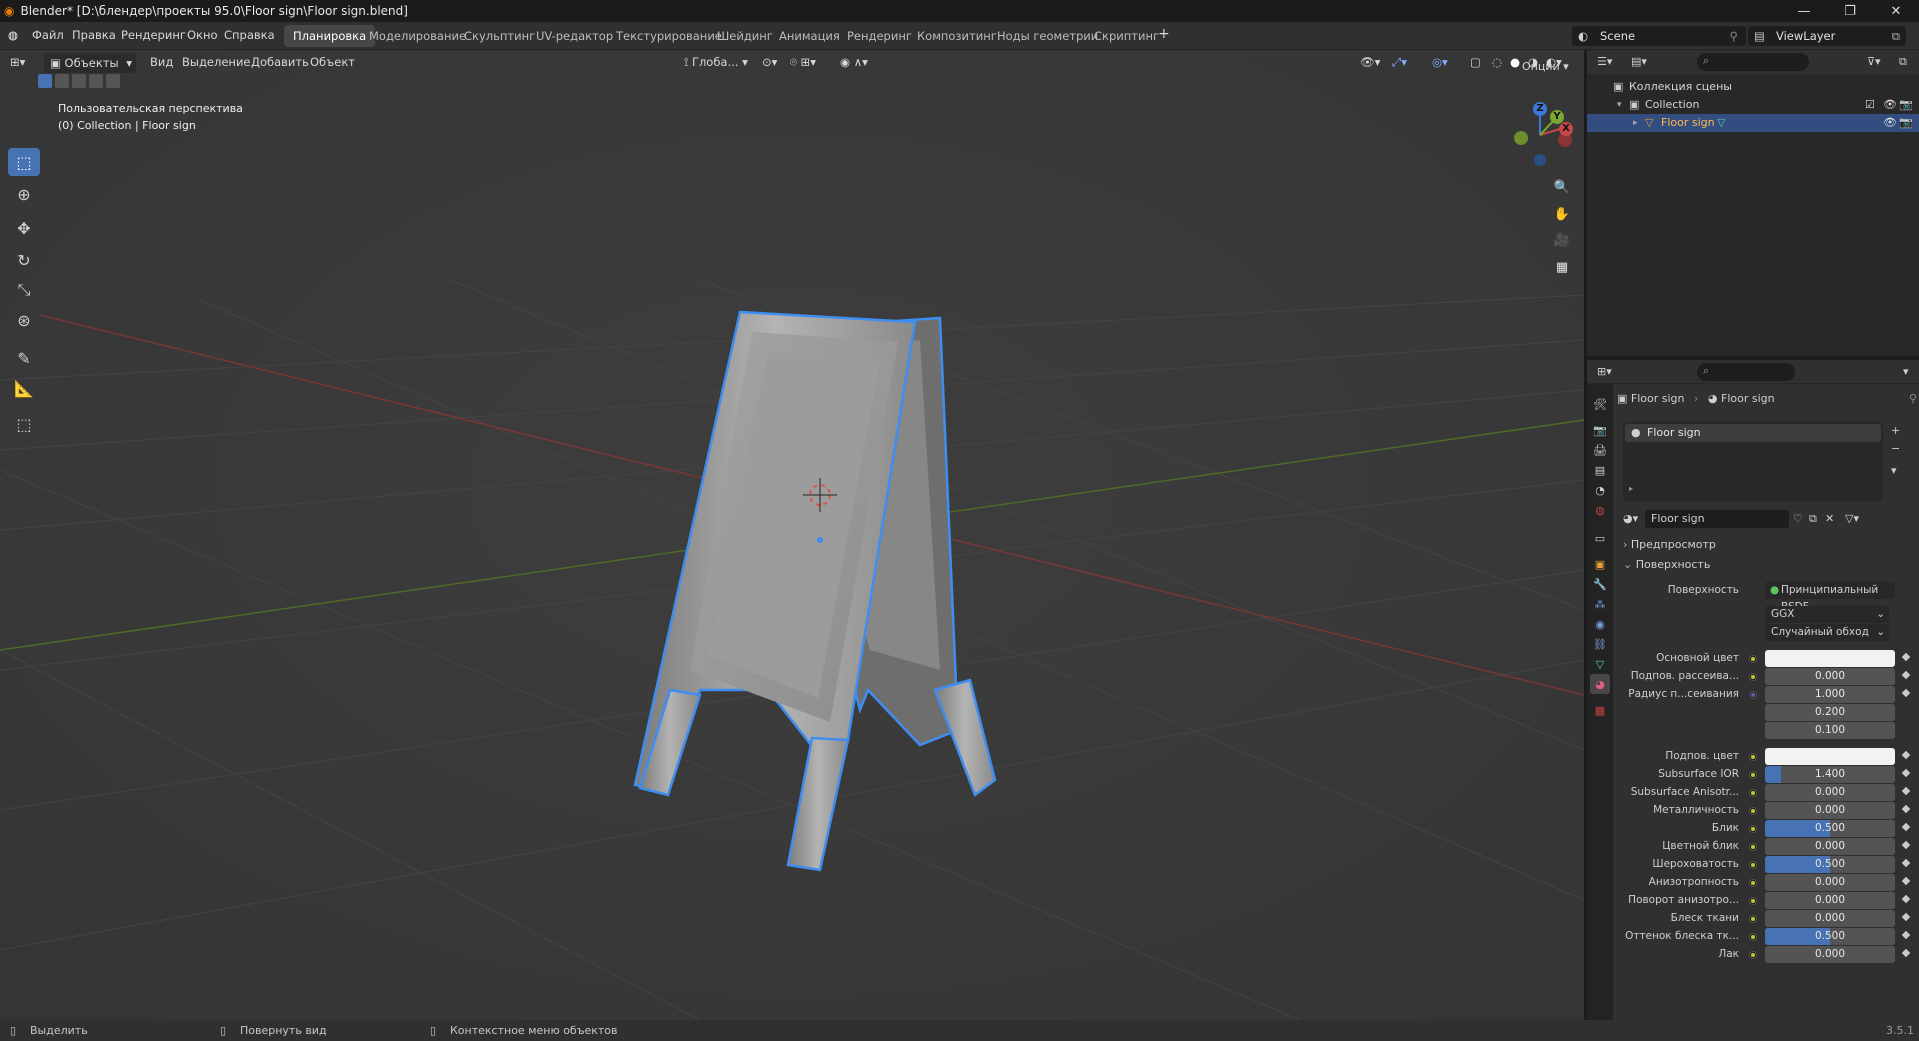 This screenshot has width=1919, height=1041. What do you see at coordinates (716, 62) in the screenshot?
I see `orientation-selector: ⟟ Глоба... ▾` at bounding box center [716, 62].